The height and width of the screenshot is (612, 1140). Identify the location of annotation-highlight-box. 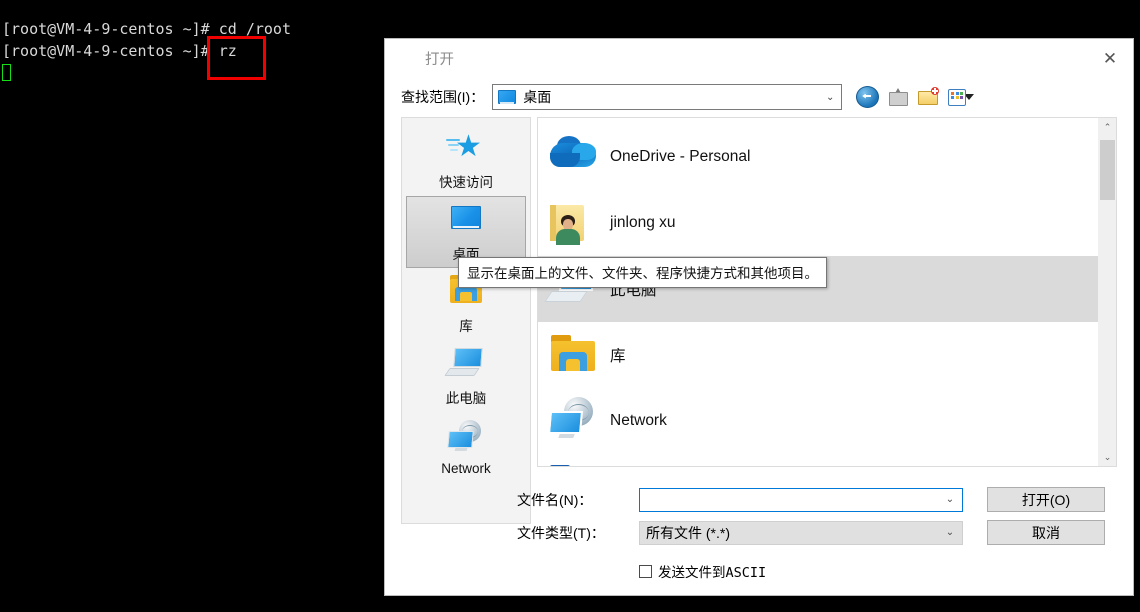
(236, 58).